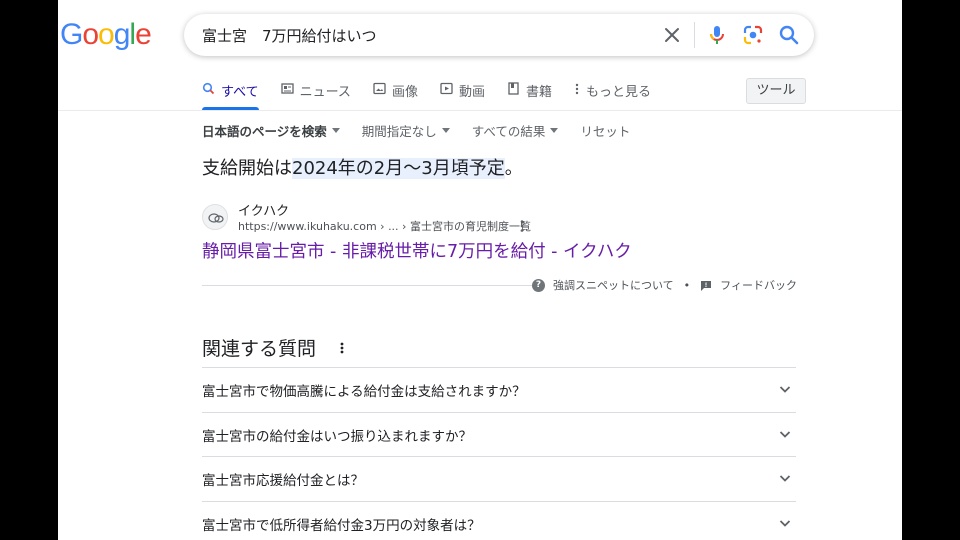 Image resolution: width=960 pixels, height=540 pixels. Describe the element at coordinates (499, 520) in the screenshot. I see `related-question: 富士宮市で低所得者給付金3万円の対象者は？` at that location.